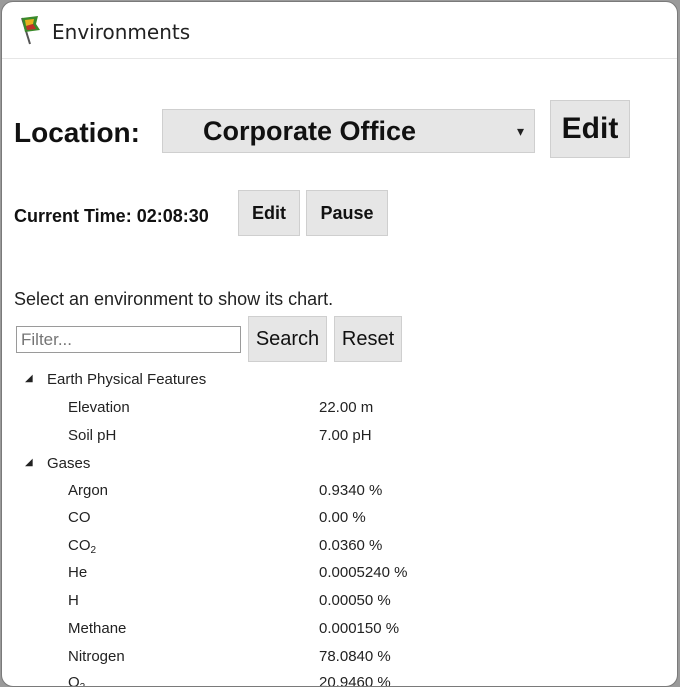  What do you see at coordinates (73, 216) in the screenshot?
I see `current-time-label: Current Time:` at bounding box center [73, 216].